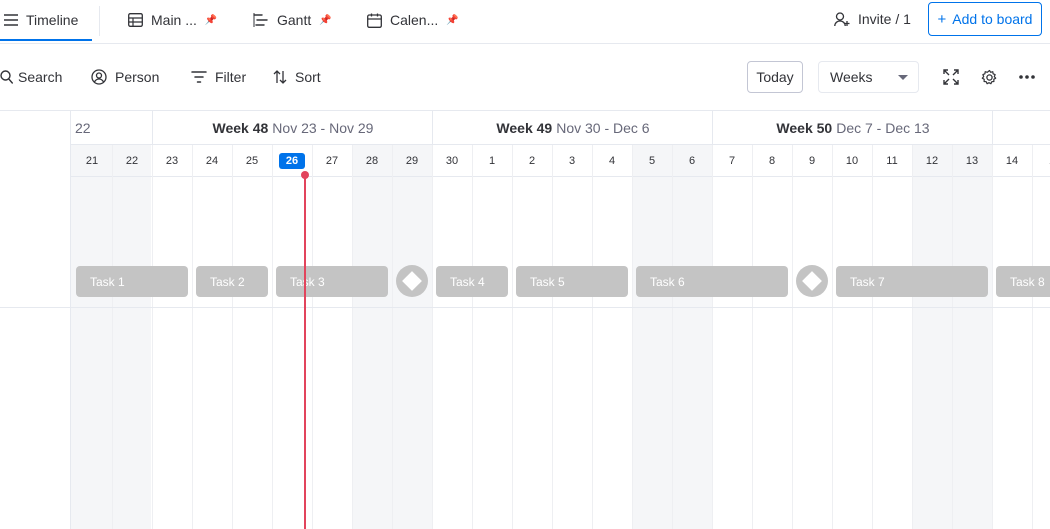 This screenshot has width=1050, height=529. I want to click on plus-icon: +, so click(942, 19).